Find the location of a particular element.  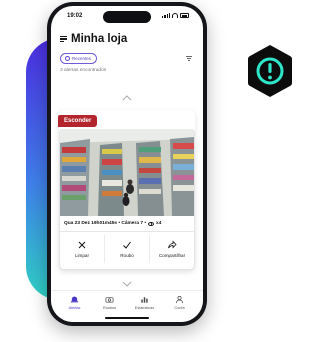

close-chip-icon is located at coordinates (67, 58).